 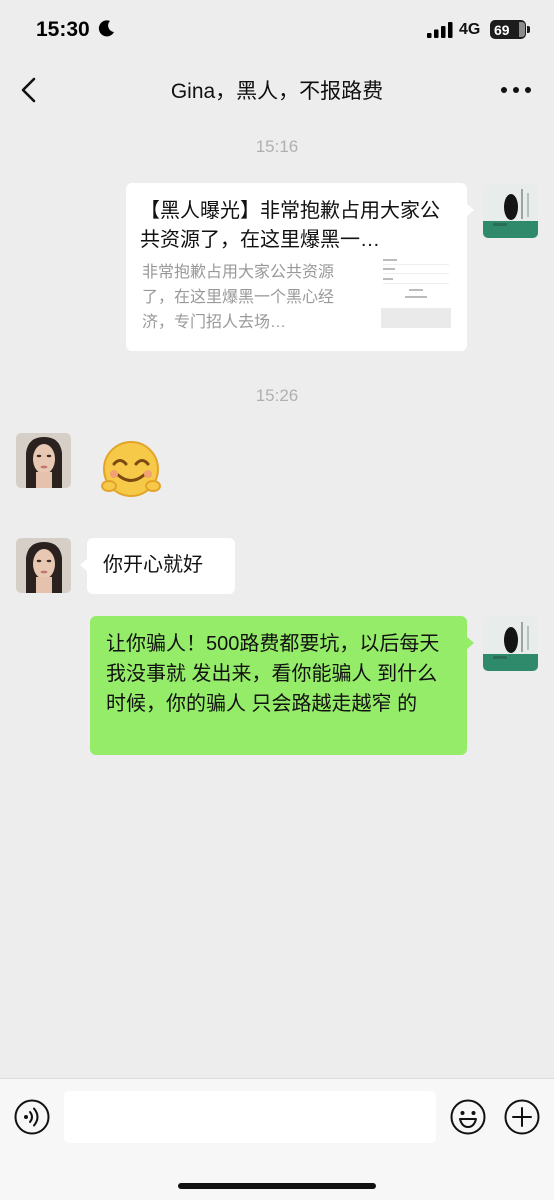 I want to click on message-timestamp: 15:16, so click(x=277, y=146).